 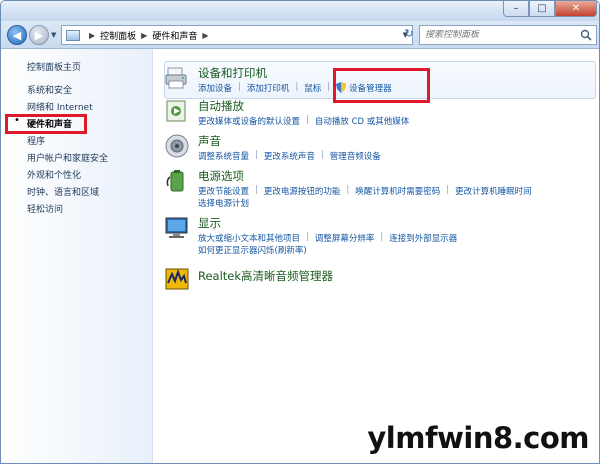 I want to click on link-screen-resolution: 调整屏幕分辨率, so click(x=345, y=238).